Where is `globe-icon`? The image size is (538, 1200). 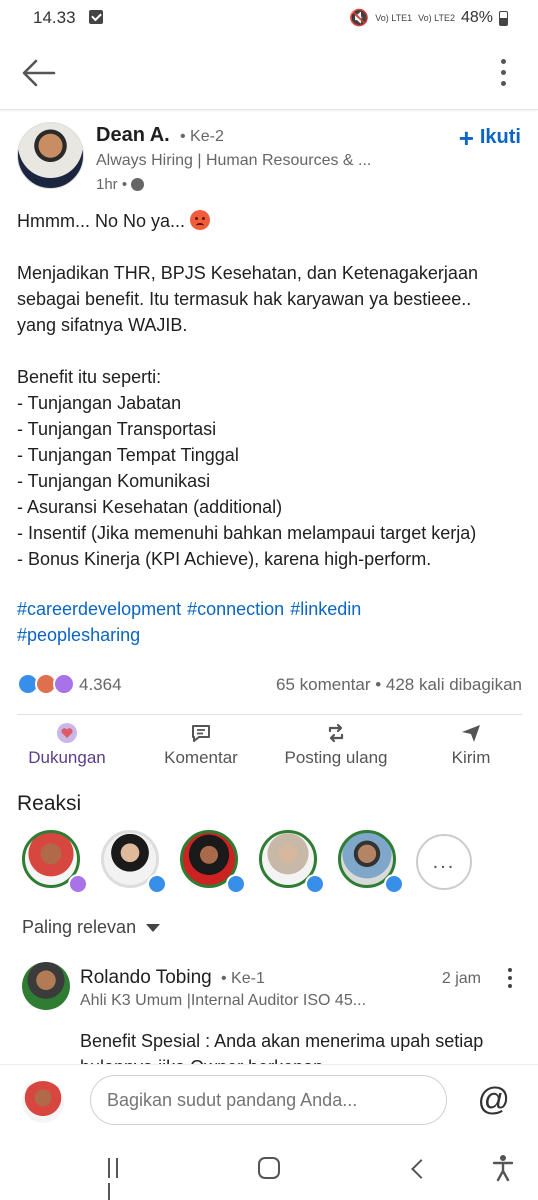
globe-icon is located at coordinates (138, 184).